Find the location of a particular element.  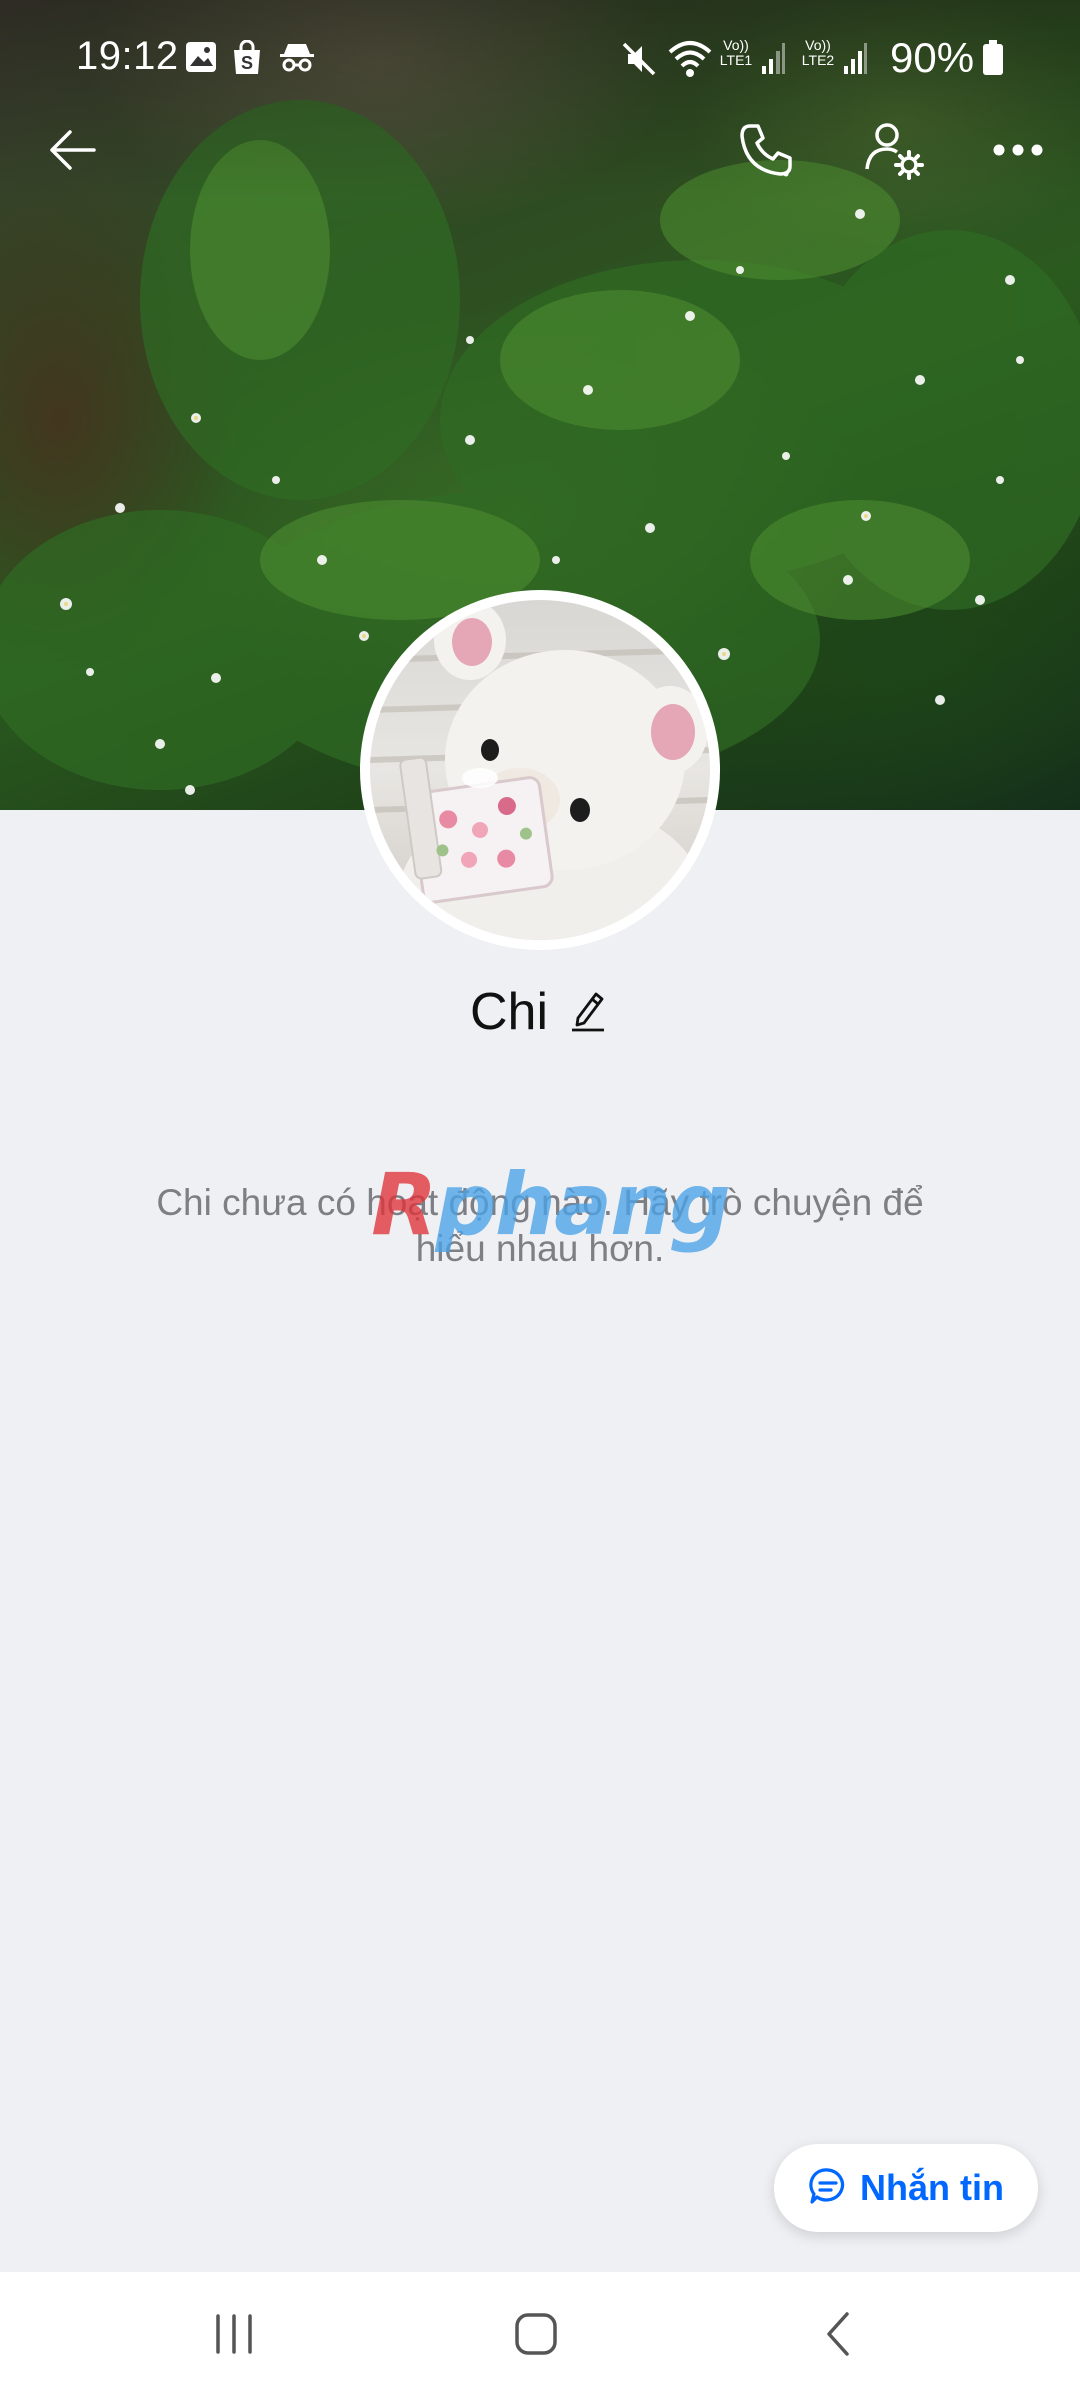

watermark-logo: Rphang is located at coordinates (551, 1205).